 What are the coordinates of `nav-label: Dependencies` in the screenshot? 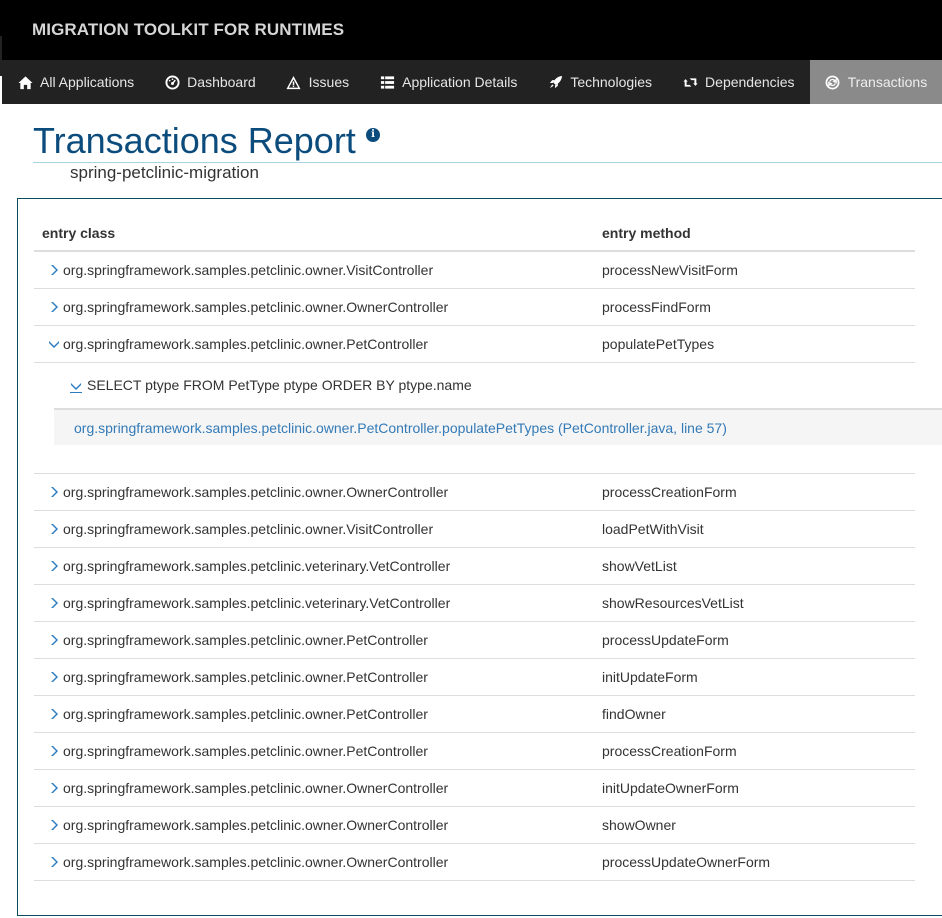 It's located at (750, 82).